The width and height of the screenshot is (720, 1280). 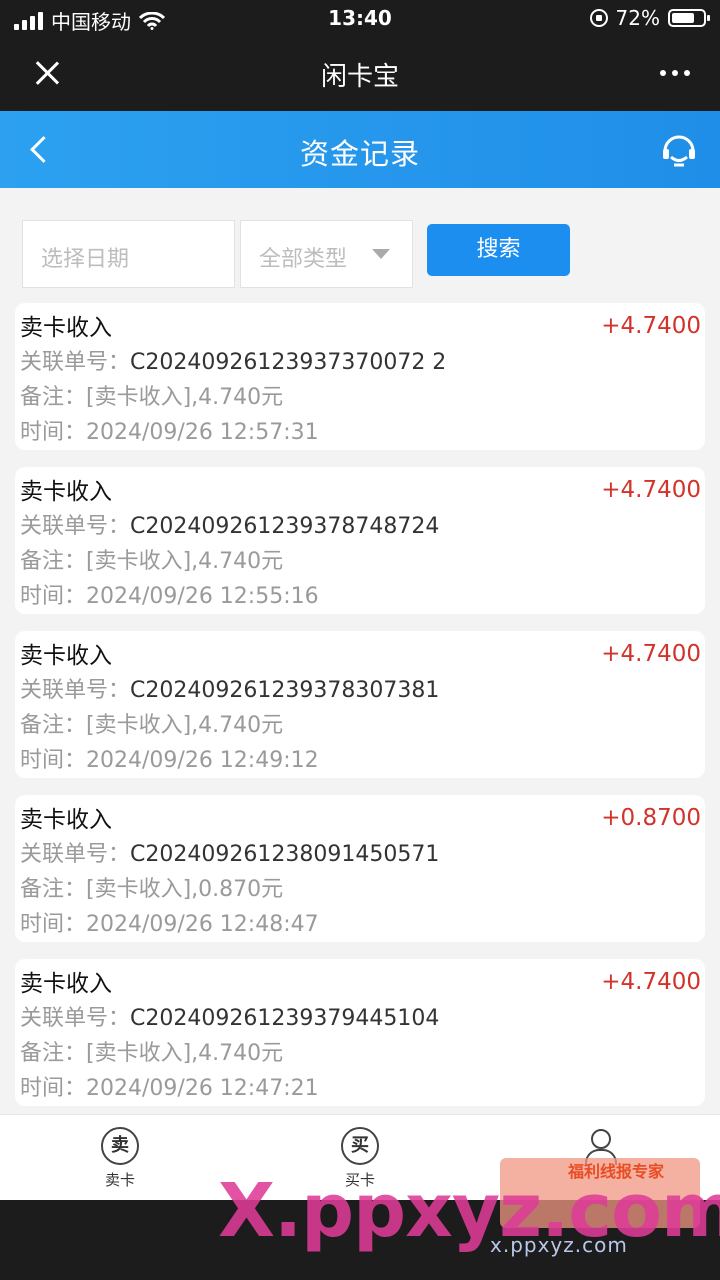 What do you see at coordinates (202, 1088) in the screenshot?
I see `time-value: 2024/09/26 12:47:21` at bounding box center [202, 1088].